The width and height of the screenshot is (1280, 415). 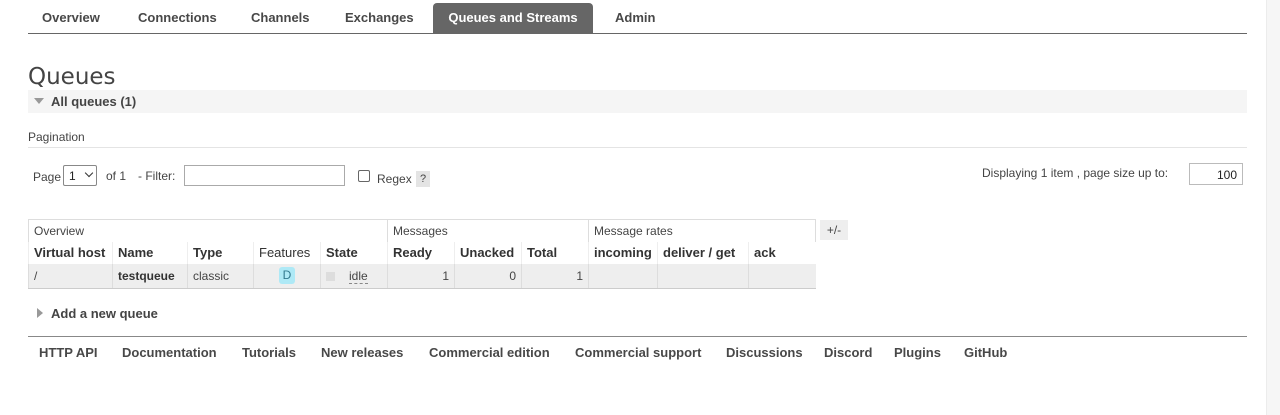 What do you see at coordinates (394, 179) in the screenshot?
I see `regex-label: Regex` at bounding box center [394, 179].